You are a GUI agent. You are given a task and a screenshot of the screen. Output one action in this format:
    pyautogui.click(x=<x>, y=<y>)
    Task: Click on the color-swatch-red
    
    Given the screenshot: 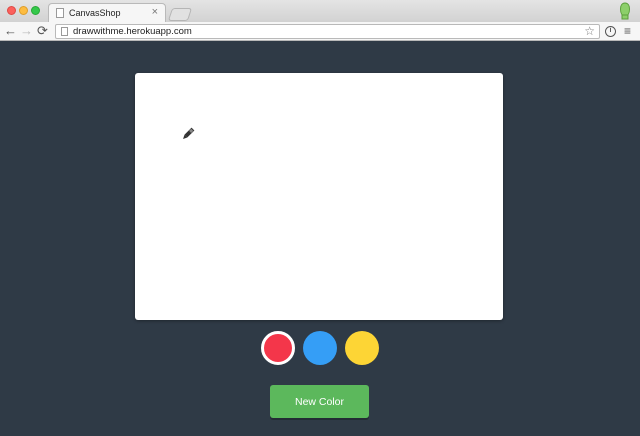 What is the action you would take?
    pyautogui.click(x=278, y=348)
    